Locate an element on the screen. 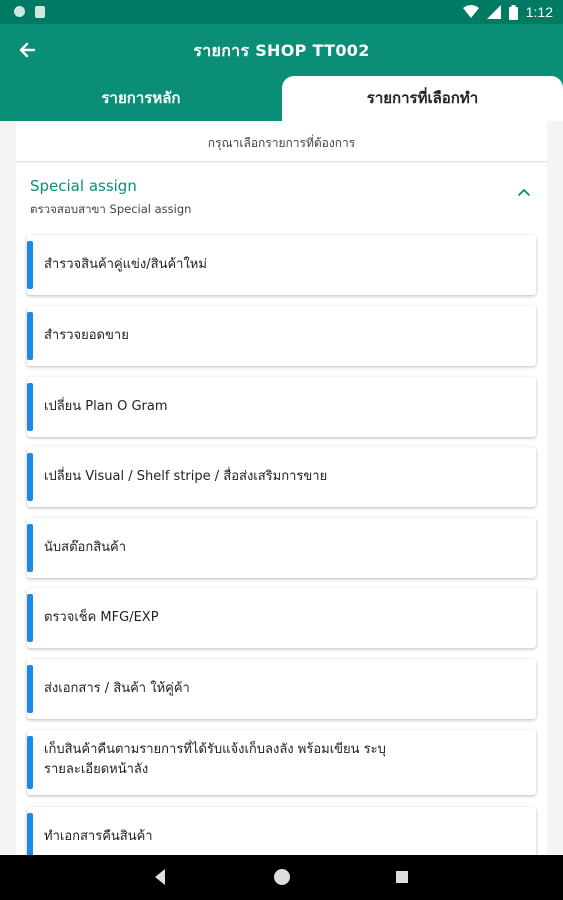 The image size is (563, 900). battery-icon is located at coordinates (513, 12).